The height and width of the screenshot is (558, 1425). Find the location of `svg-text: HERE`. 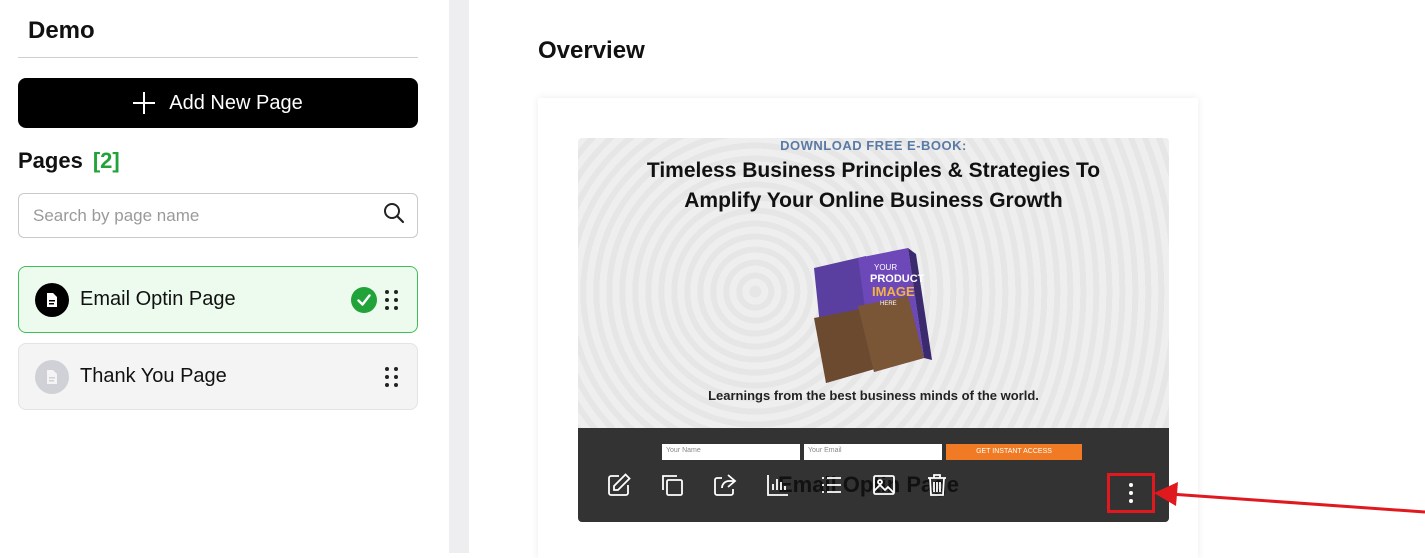

svg-text: HERE is located at coordinates (888, 304).